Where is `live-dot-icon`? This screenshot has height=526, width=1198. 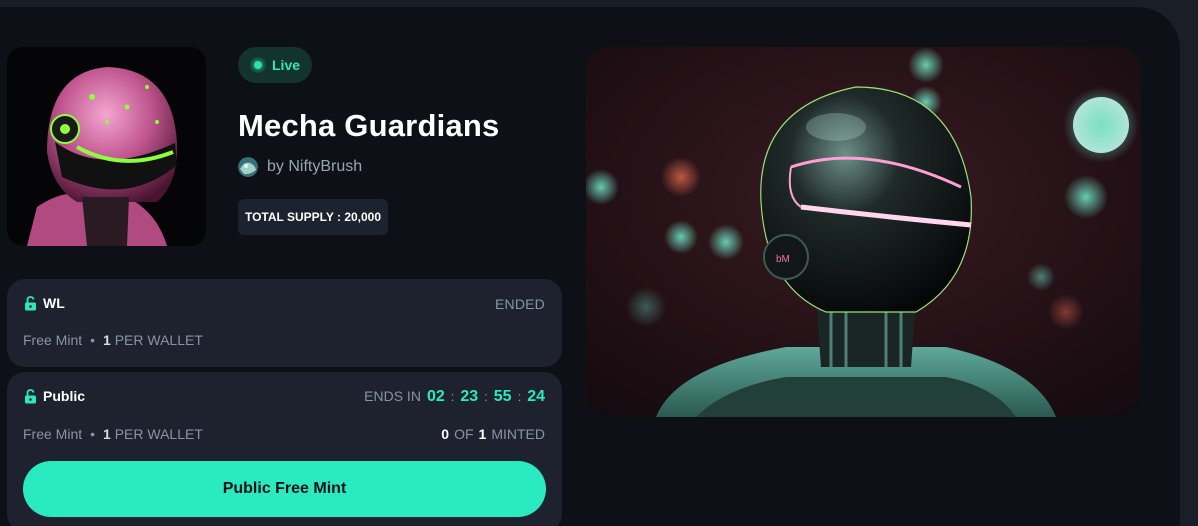 live-dot-icon is located at coordinates (258, 65).